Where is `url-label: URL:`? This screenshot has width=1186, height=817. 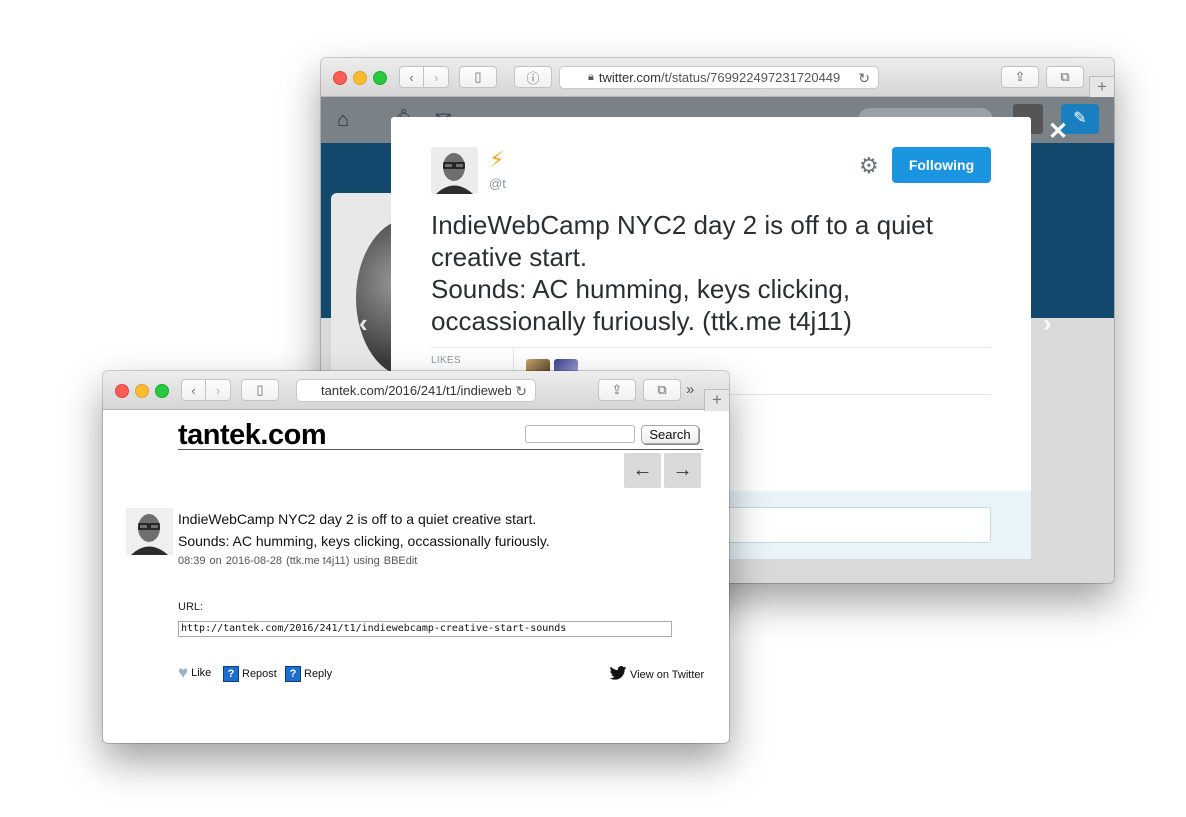 url-label: URL: is located at coordinates (191, 607).